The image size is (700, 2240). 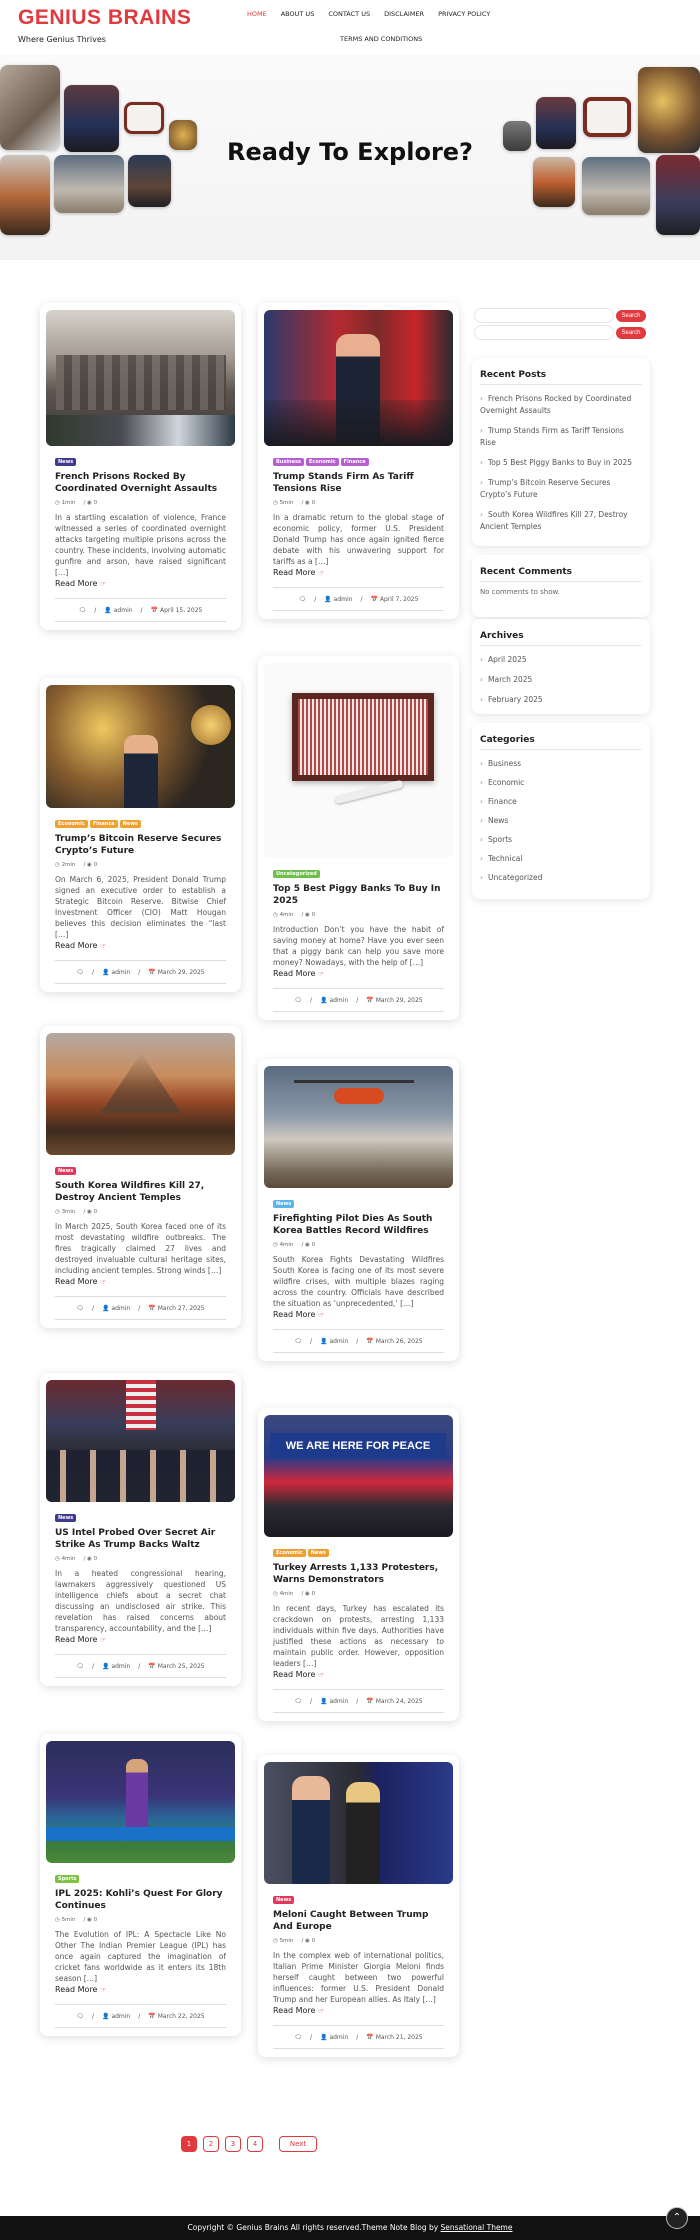 I want to click on category-link: › Economic, so click(x=561, y=783).